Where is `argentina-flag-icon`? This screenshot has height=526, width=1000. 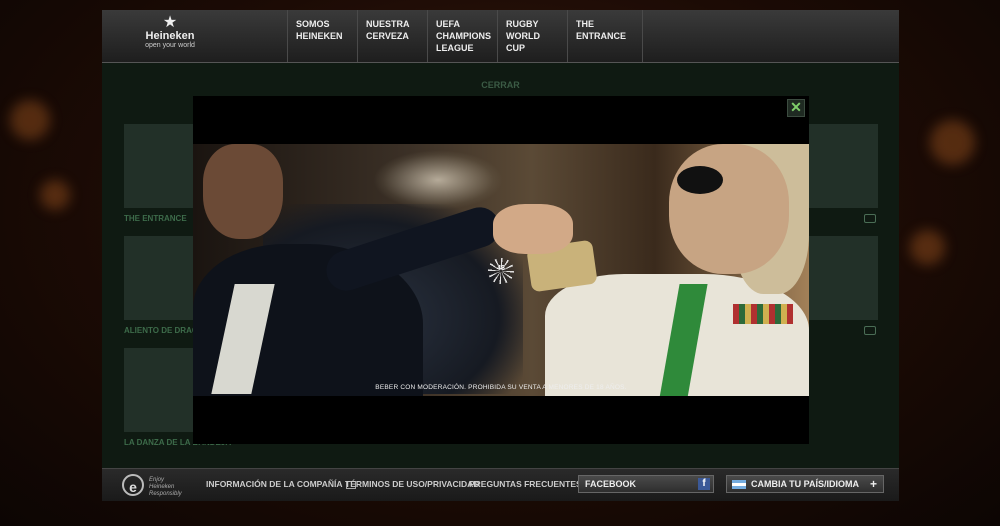 argentina-flag-icon is located at coordinates (739, 484).